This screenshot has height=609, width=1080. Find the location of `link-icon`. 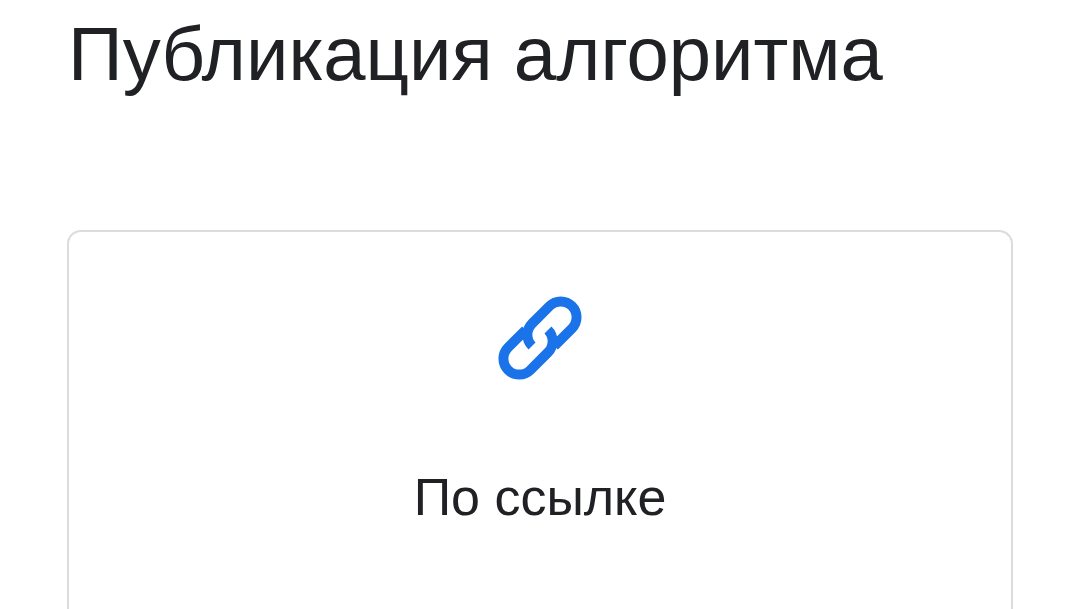

link-icon is located at coordinates (540, 338).